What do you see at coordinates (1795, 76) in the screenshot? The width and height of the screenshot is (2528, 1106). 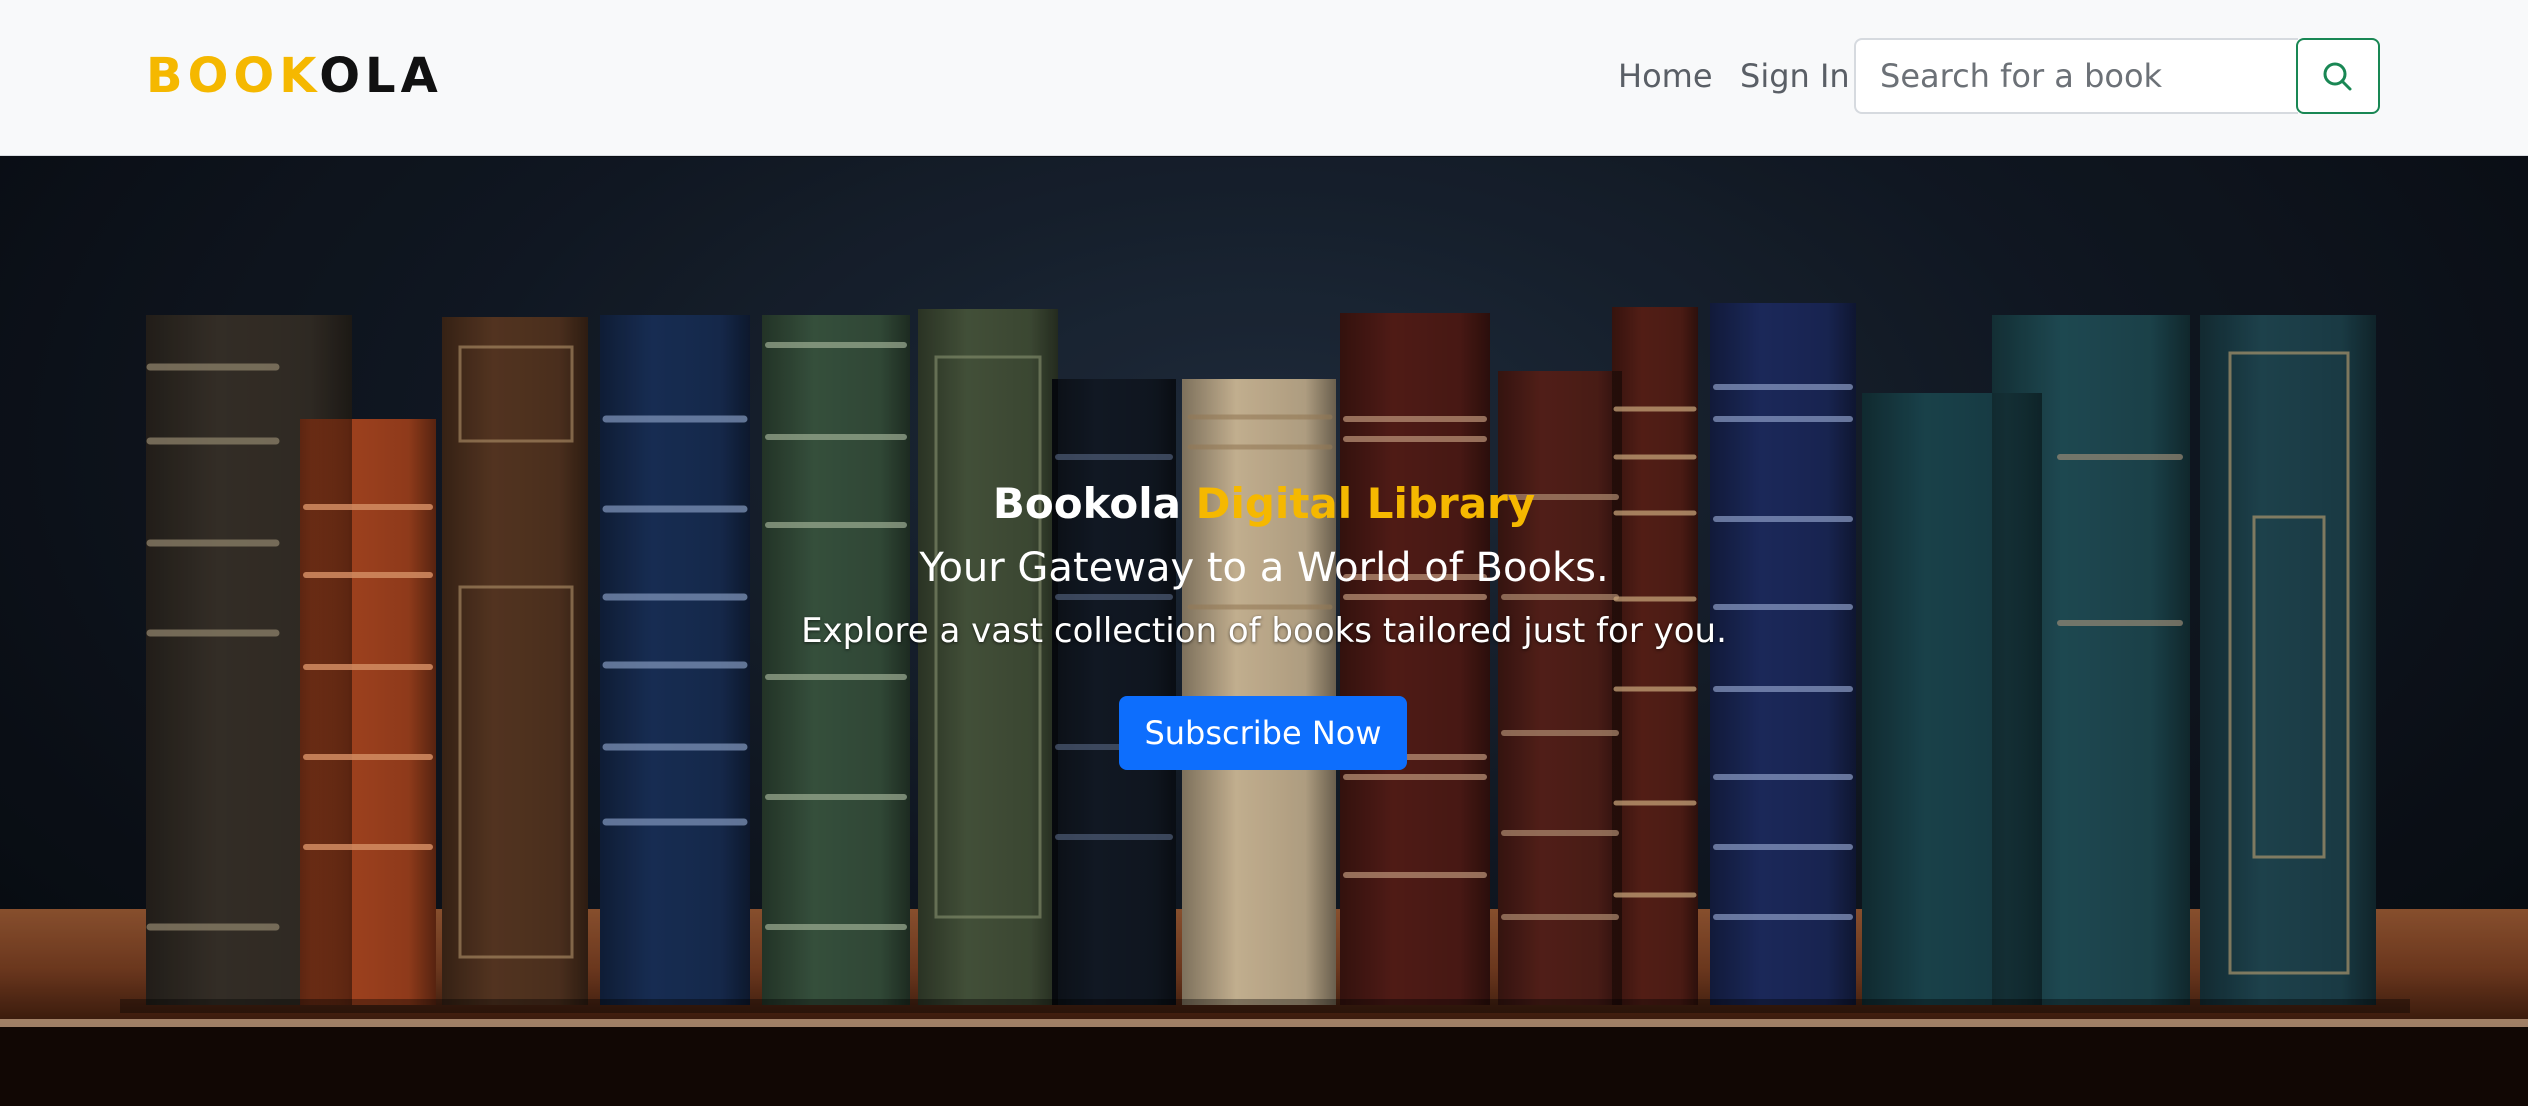 I see `nav-link-sign-in: Sign In` at bounding box center [1795, 76].